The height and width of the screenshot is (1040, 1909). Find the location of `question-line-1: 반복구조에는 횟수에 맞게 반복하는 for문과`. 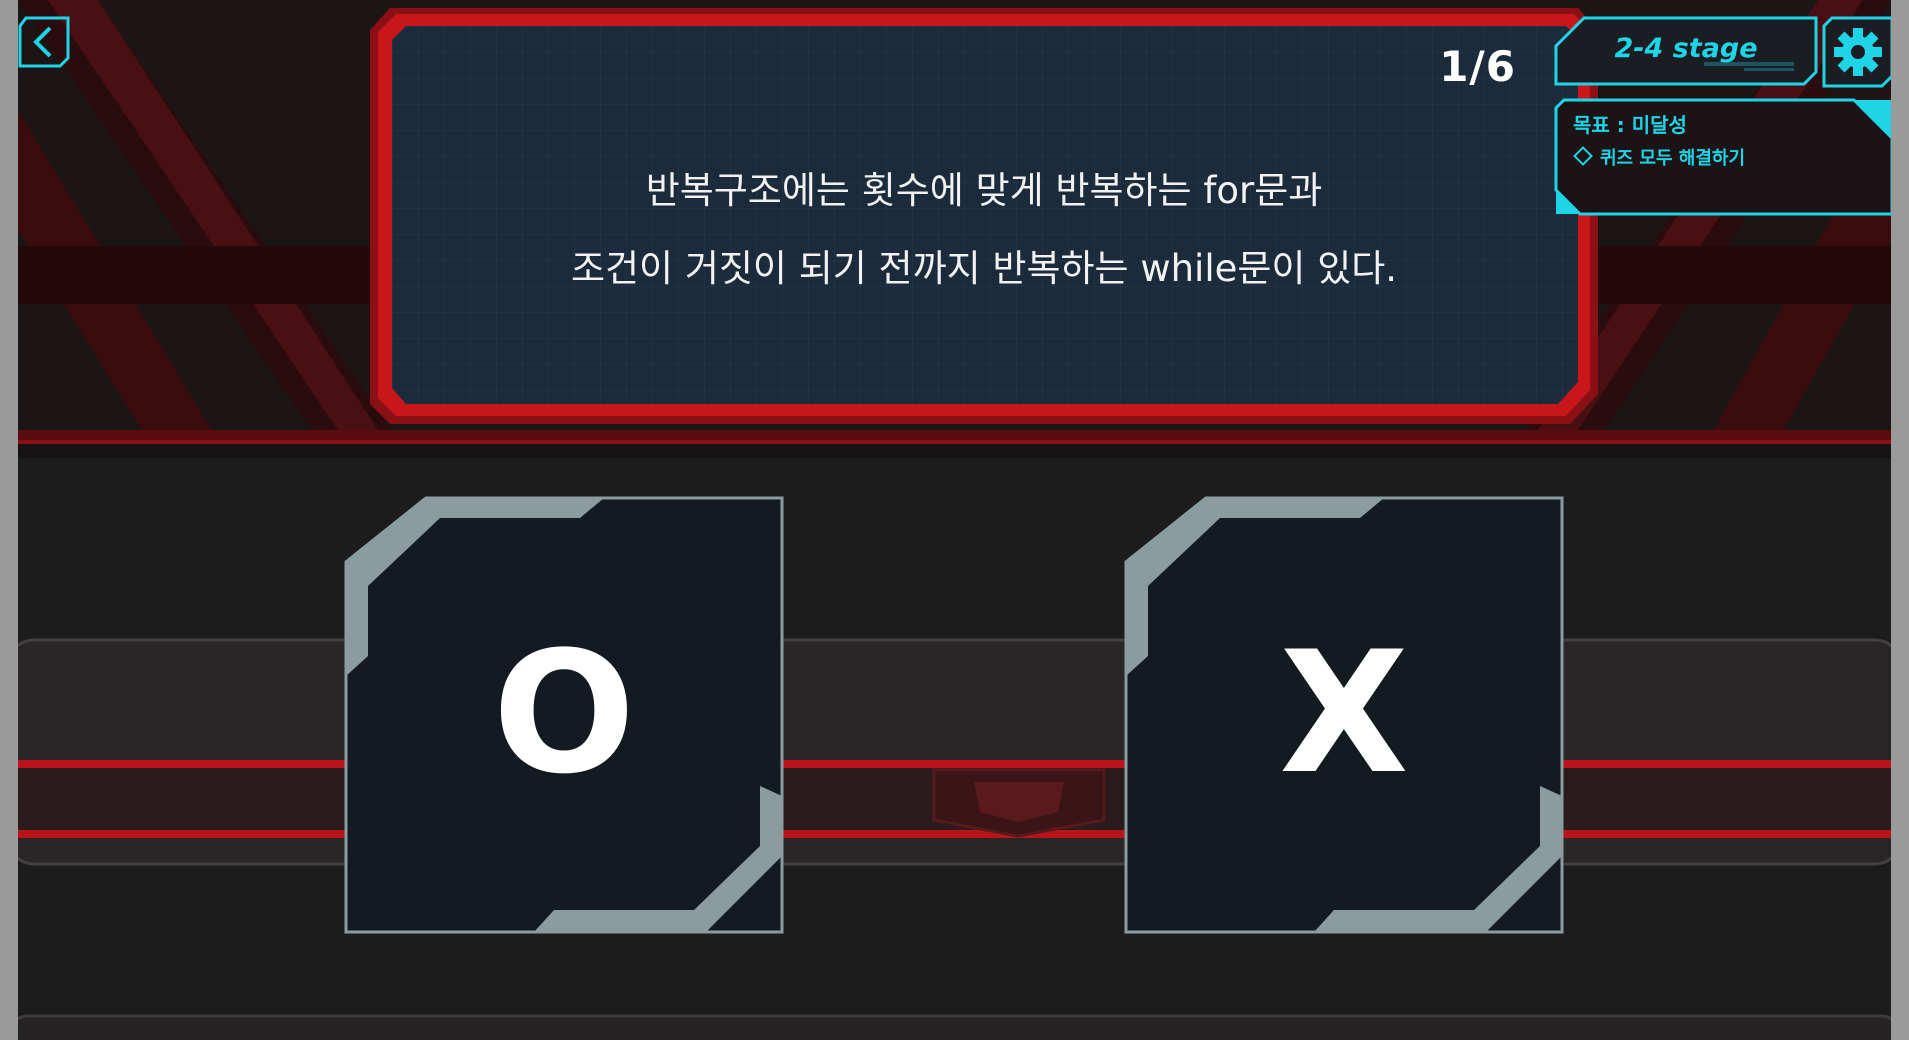

question-line-1: 반복구조에는 횟수에 맞게 반복하는 for문과 is located at coordinates (984, 190).